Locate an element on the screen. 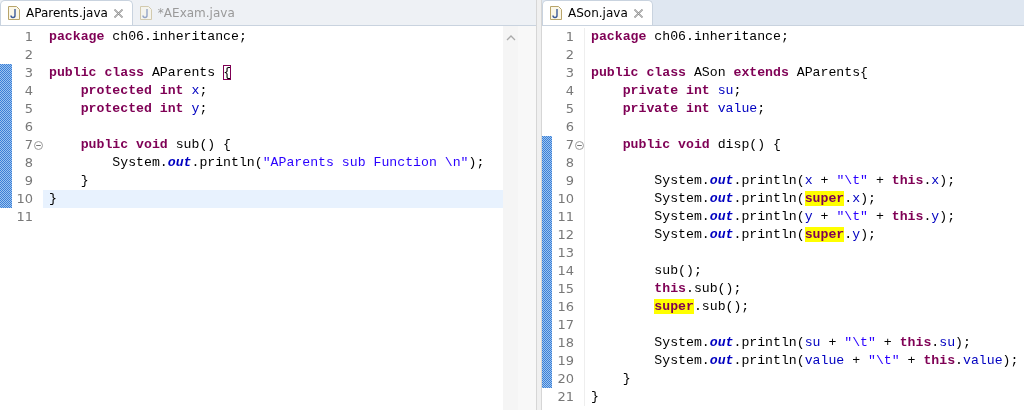 Image resolution: width=1024 pixels, height=410 pixels. code-line: this.sub(); is located at coordinates (697, 288).